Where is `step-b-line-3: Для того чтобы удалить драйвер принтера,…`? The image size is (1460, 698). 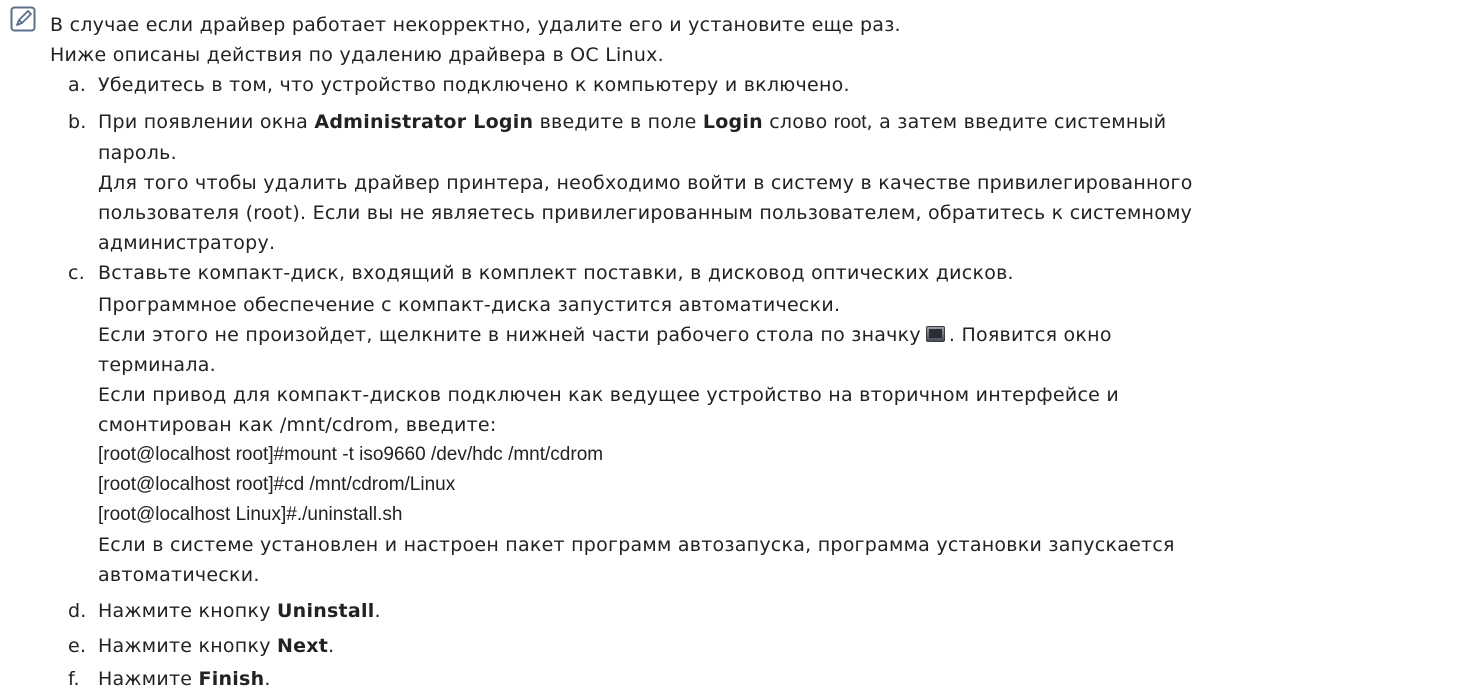
step-b-line-3: Для того чтобы удалить драйвер принтера,… is located at coordinates (645, 183).